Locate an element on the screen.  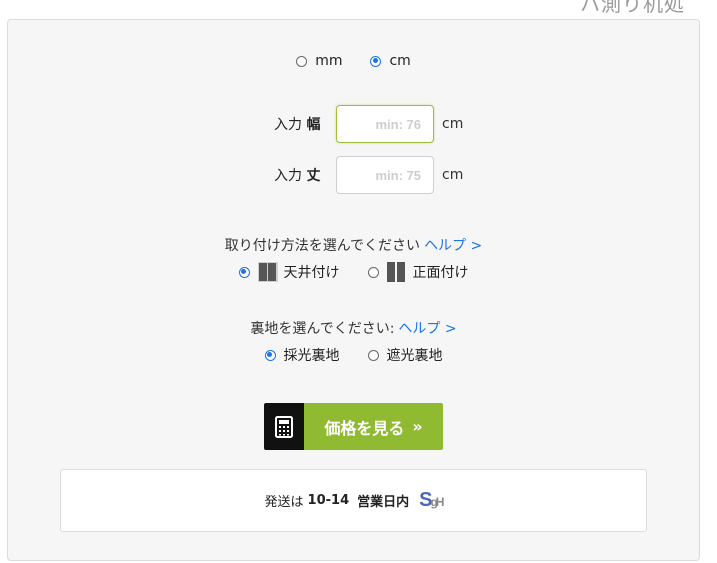
sgh-logo-icon: SgH is located at coordinates (431, 500).